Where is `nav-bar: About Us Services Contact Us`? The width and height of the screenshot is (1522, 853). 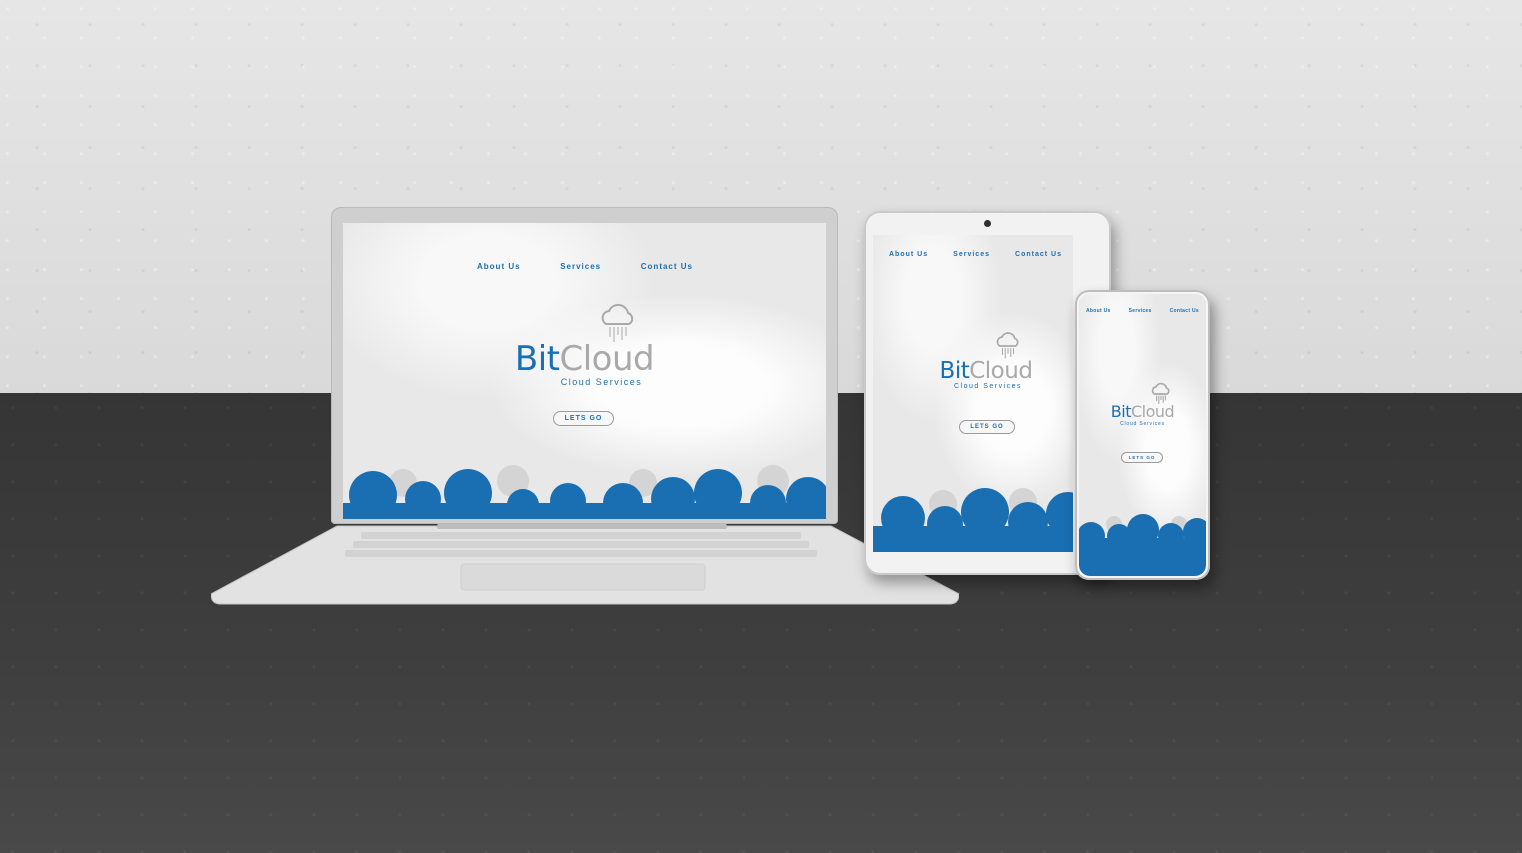
nav-bar: About Us Services Contact Us is located at coordinates (585, 266).